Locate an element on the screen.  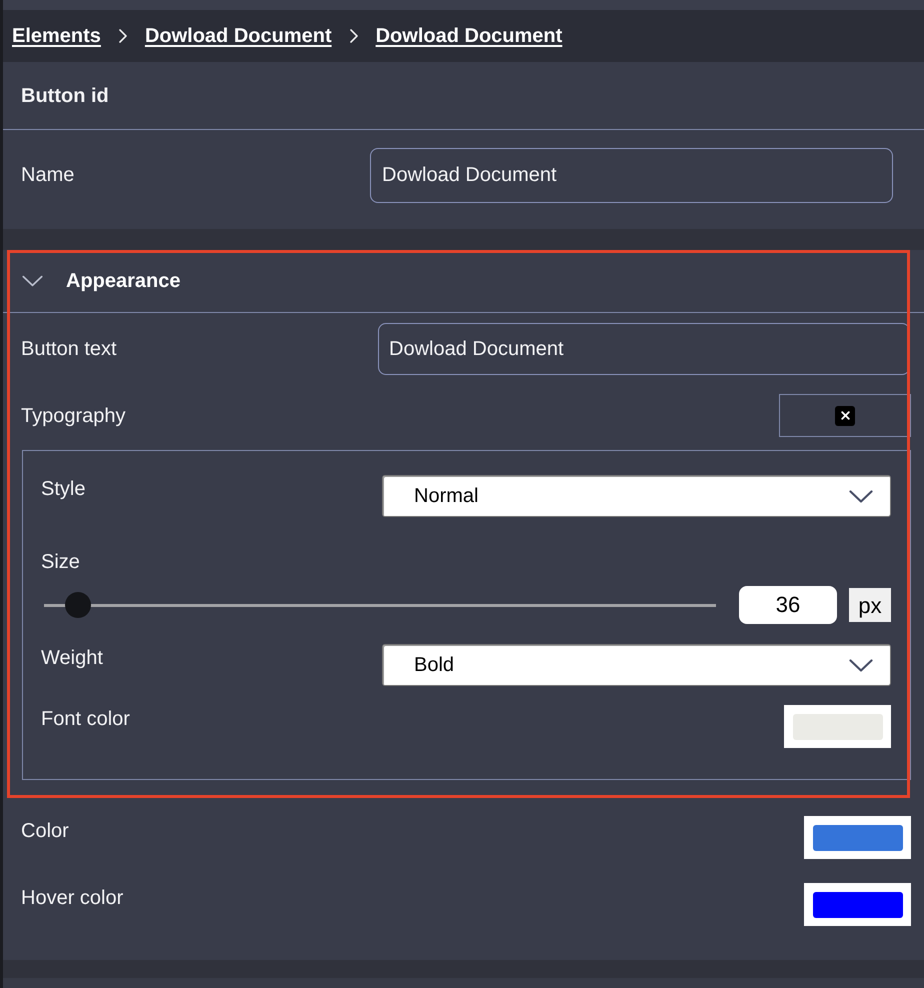
appearance-header: Appearance is located at coordinates (463, 281).